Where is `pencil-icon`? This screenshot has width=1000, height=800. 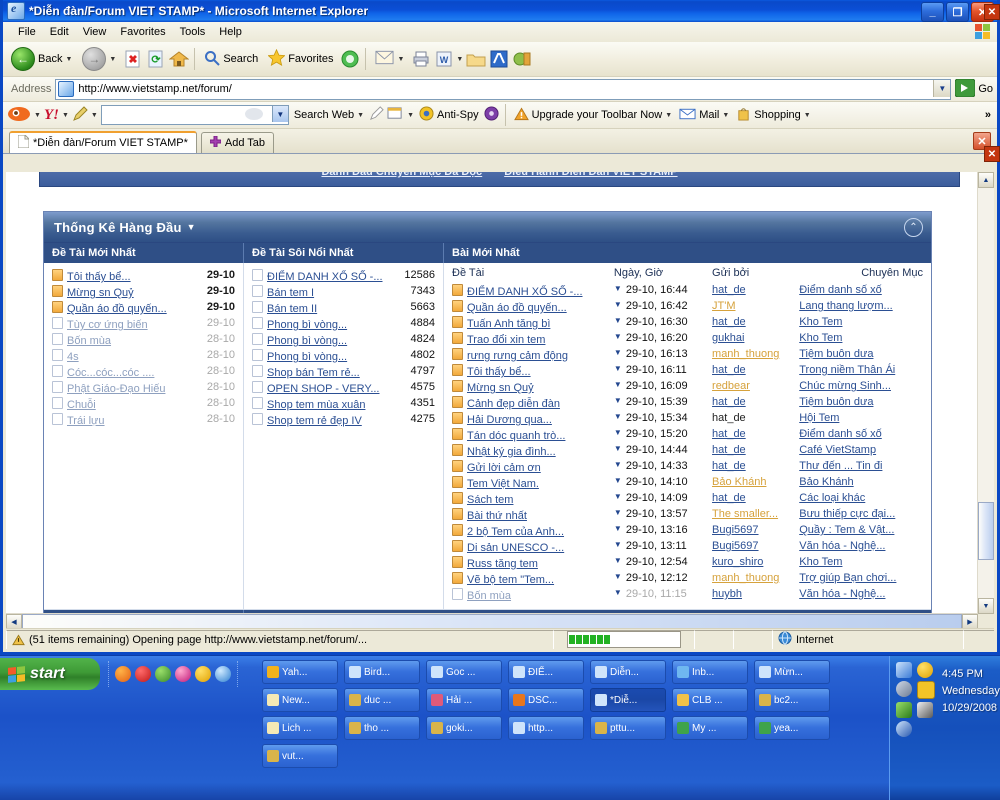
pencil-icon is located at coordinates (80, 115).